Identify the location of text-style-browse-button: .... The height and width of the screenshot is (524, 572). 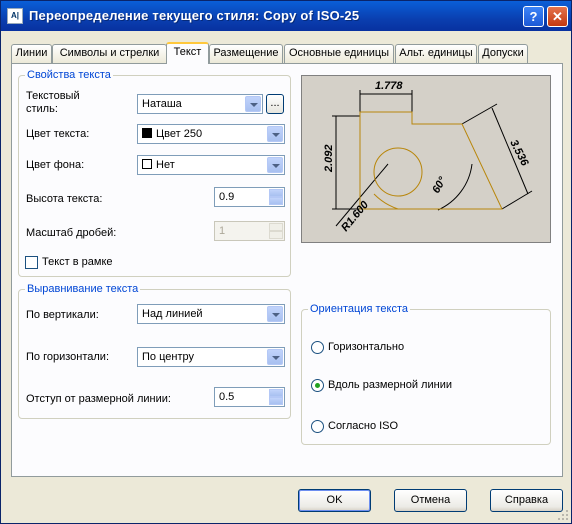
(275, 104).